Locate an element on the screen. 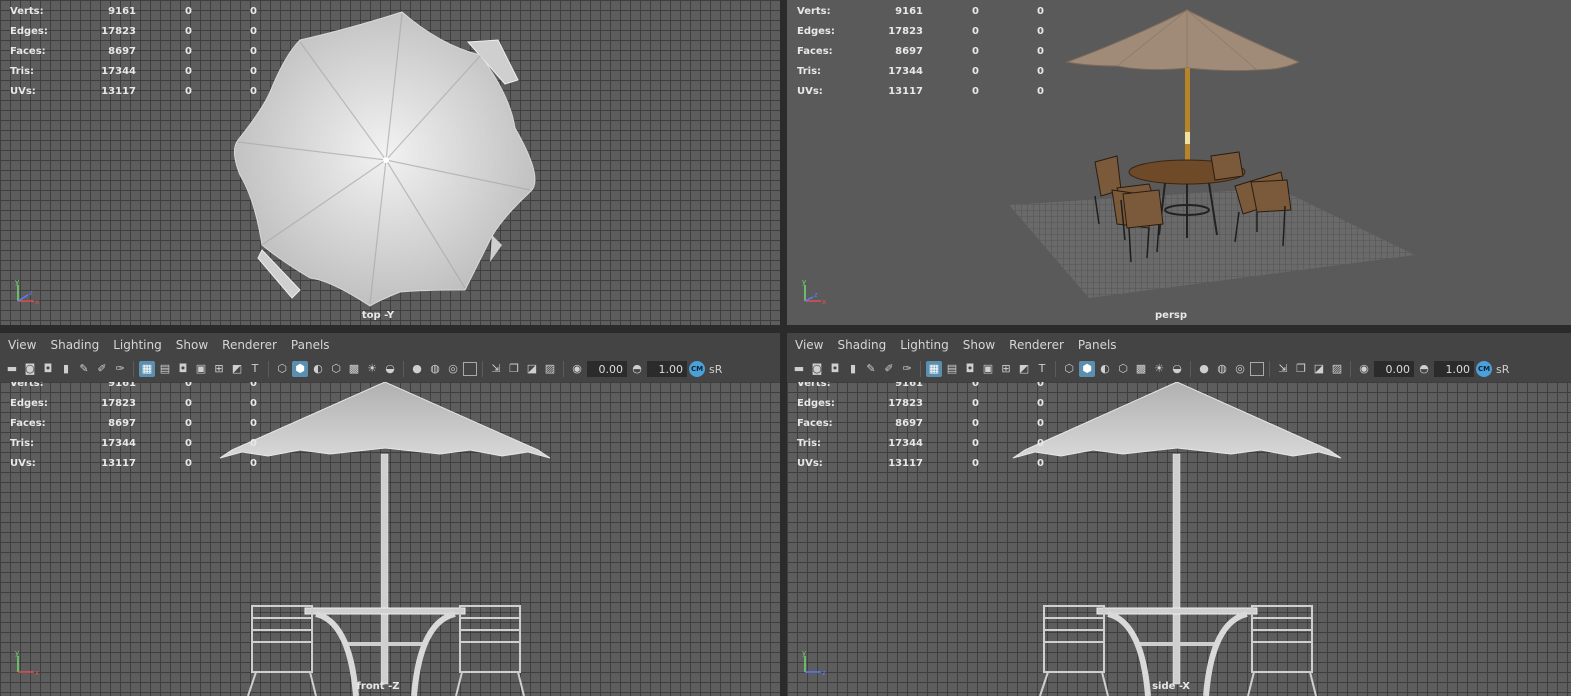 The image size is (1571, 696). viewport-divider-horizontal is located at coordinates (785, 329).